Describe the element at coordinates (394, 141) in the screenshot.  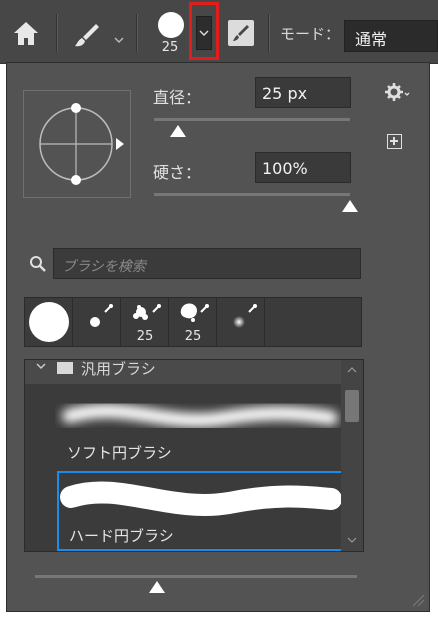
I see `new-preset-icon` at that location.